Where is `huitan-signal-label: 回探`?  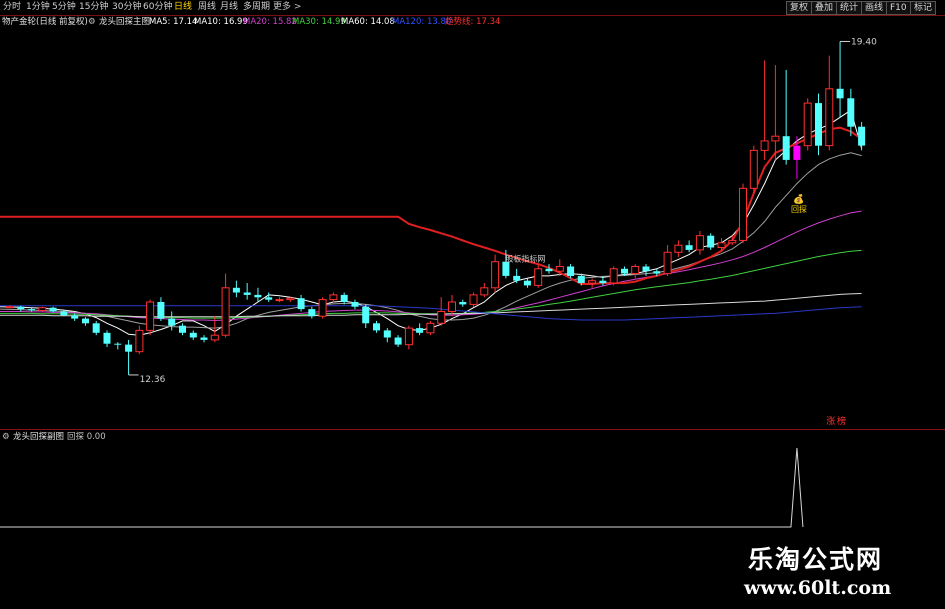 huitan-signal-label: 回探 is located at coordinates (799, 209).